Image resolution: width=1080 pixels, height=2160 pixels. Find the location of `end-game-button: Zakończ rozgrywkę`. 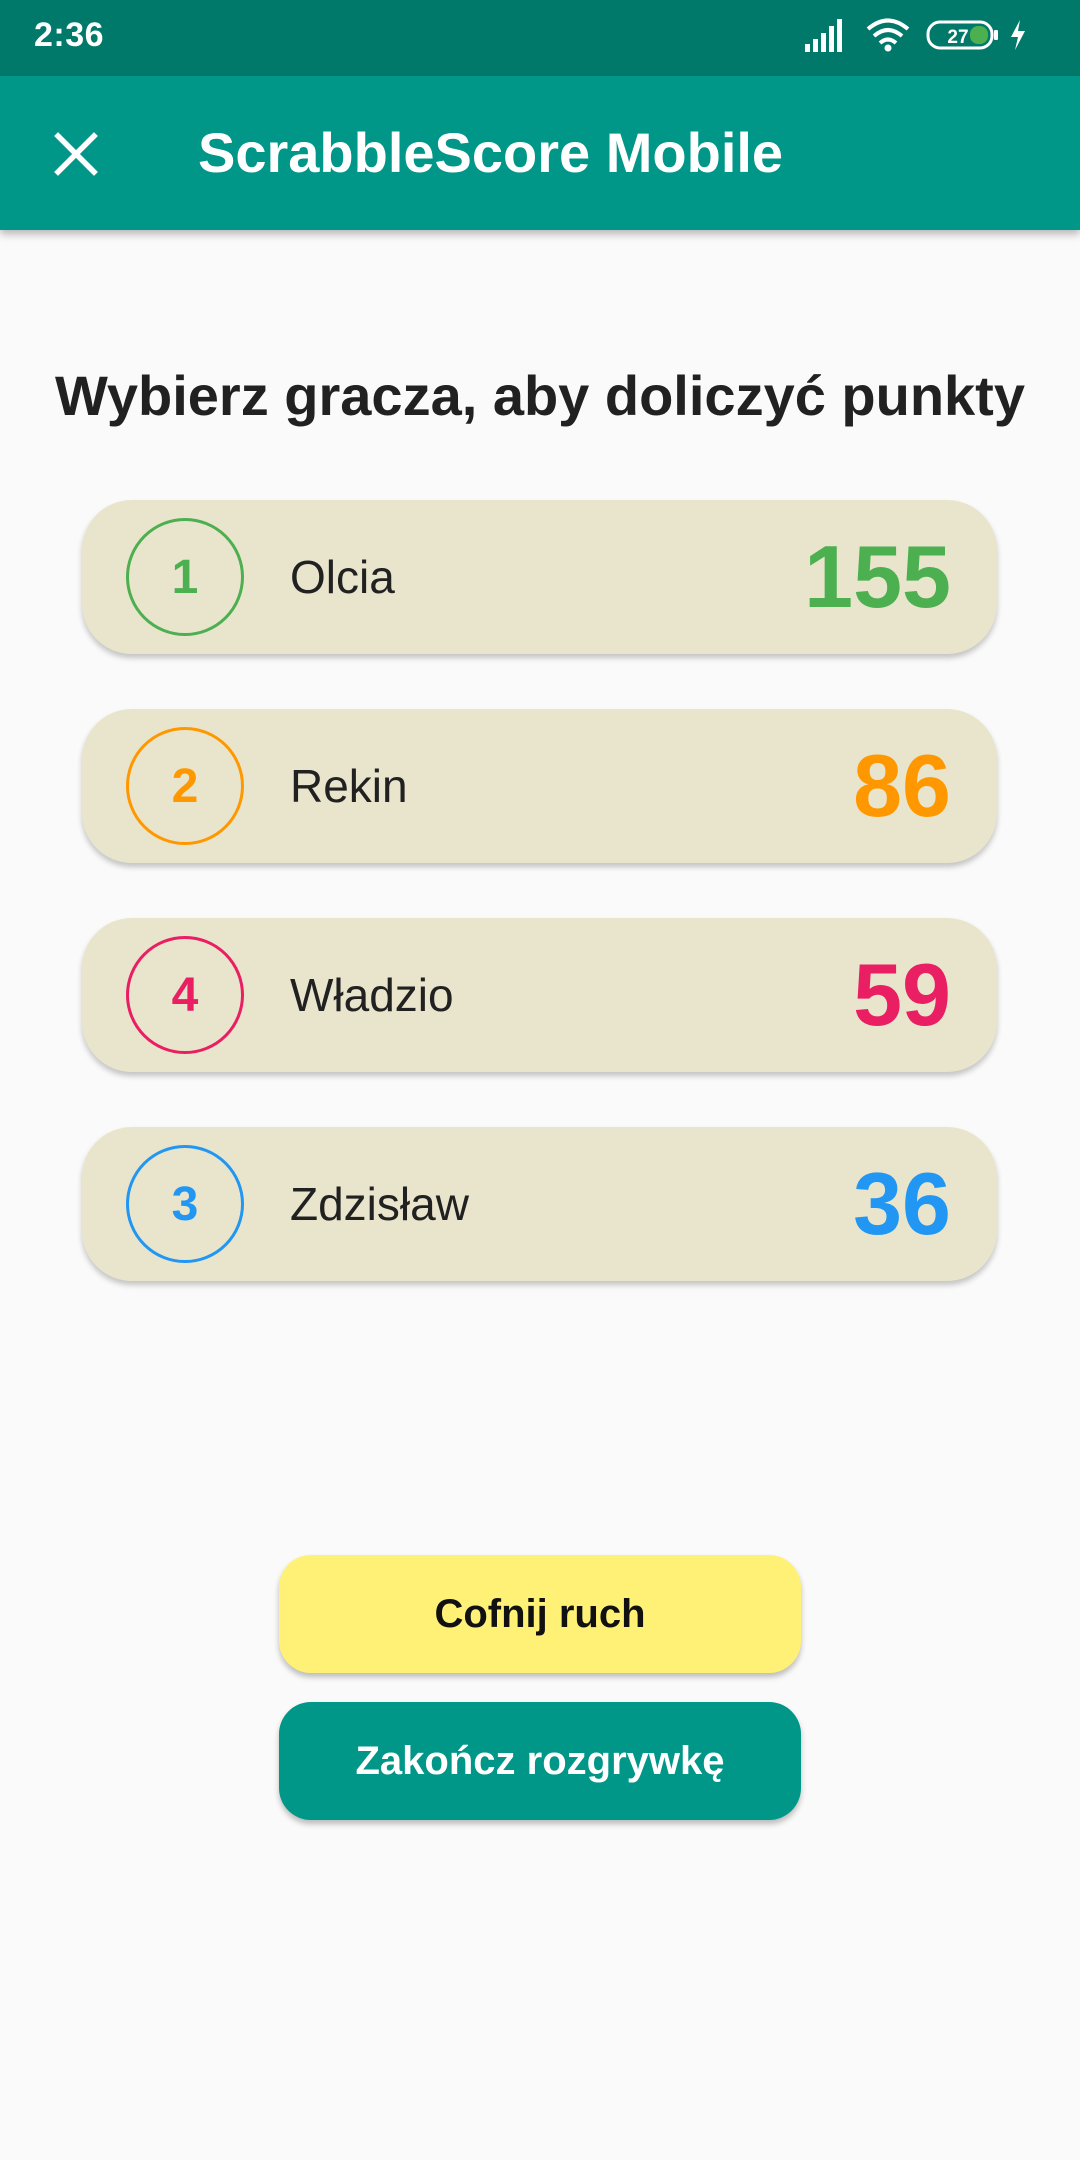

end-game-button: Zakończ rozgrywkę is located at coordinates (540, 1761).